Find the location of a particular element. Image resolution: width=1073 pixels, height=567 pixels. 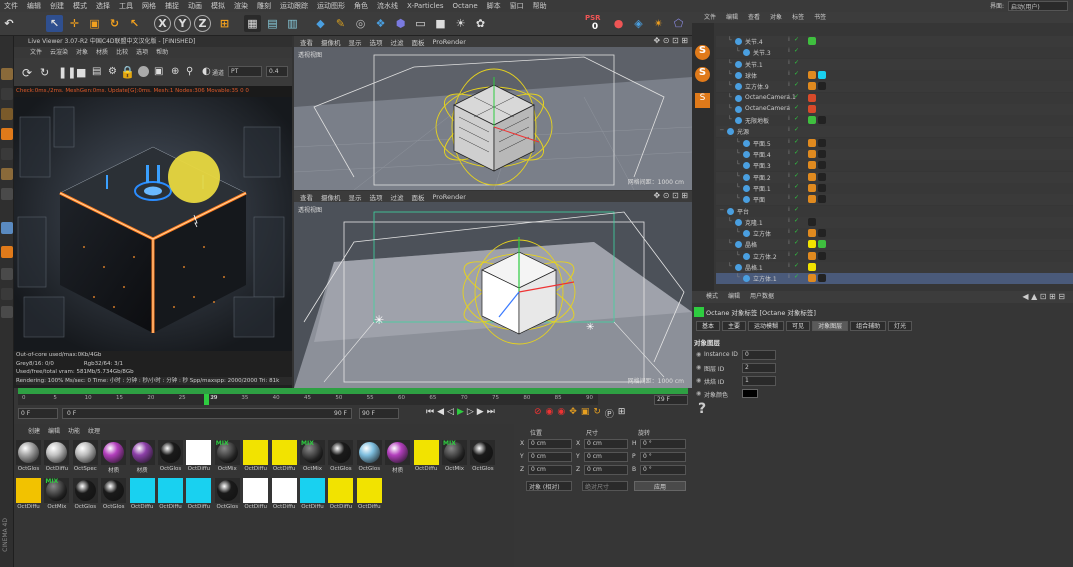

play-icon: ▶ is located at coordinates (460, 412).